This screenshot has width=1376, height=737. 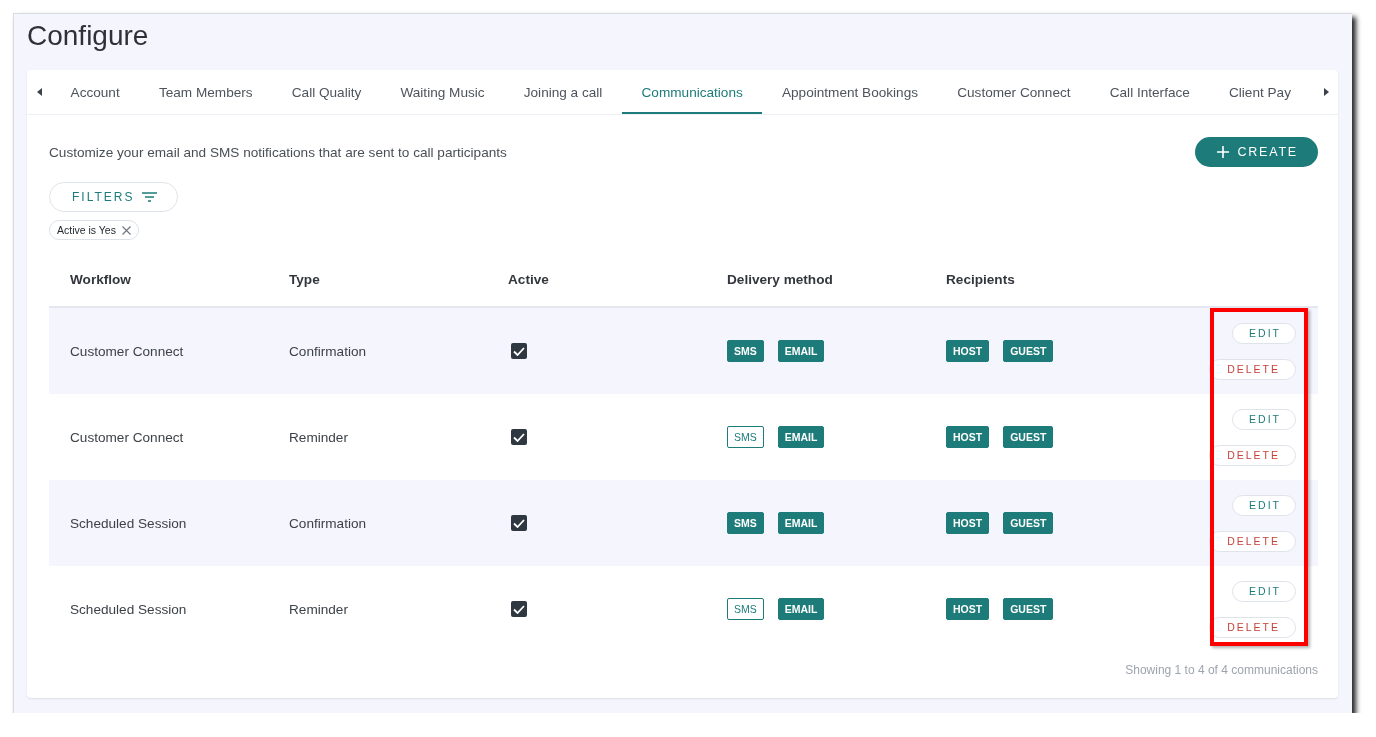 I want to click on close-icon, so click(x=126, y=230).